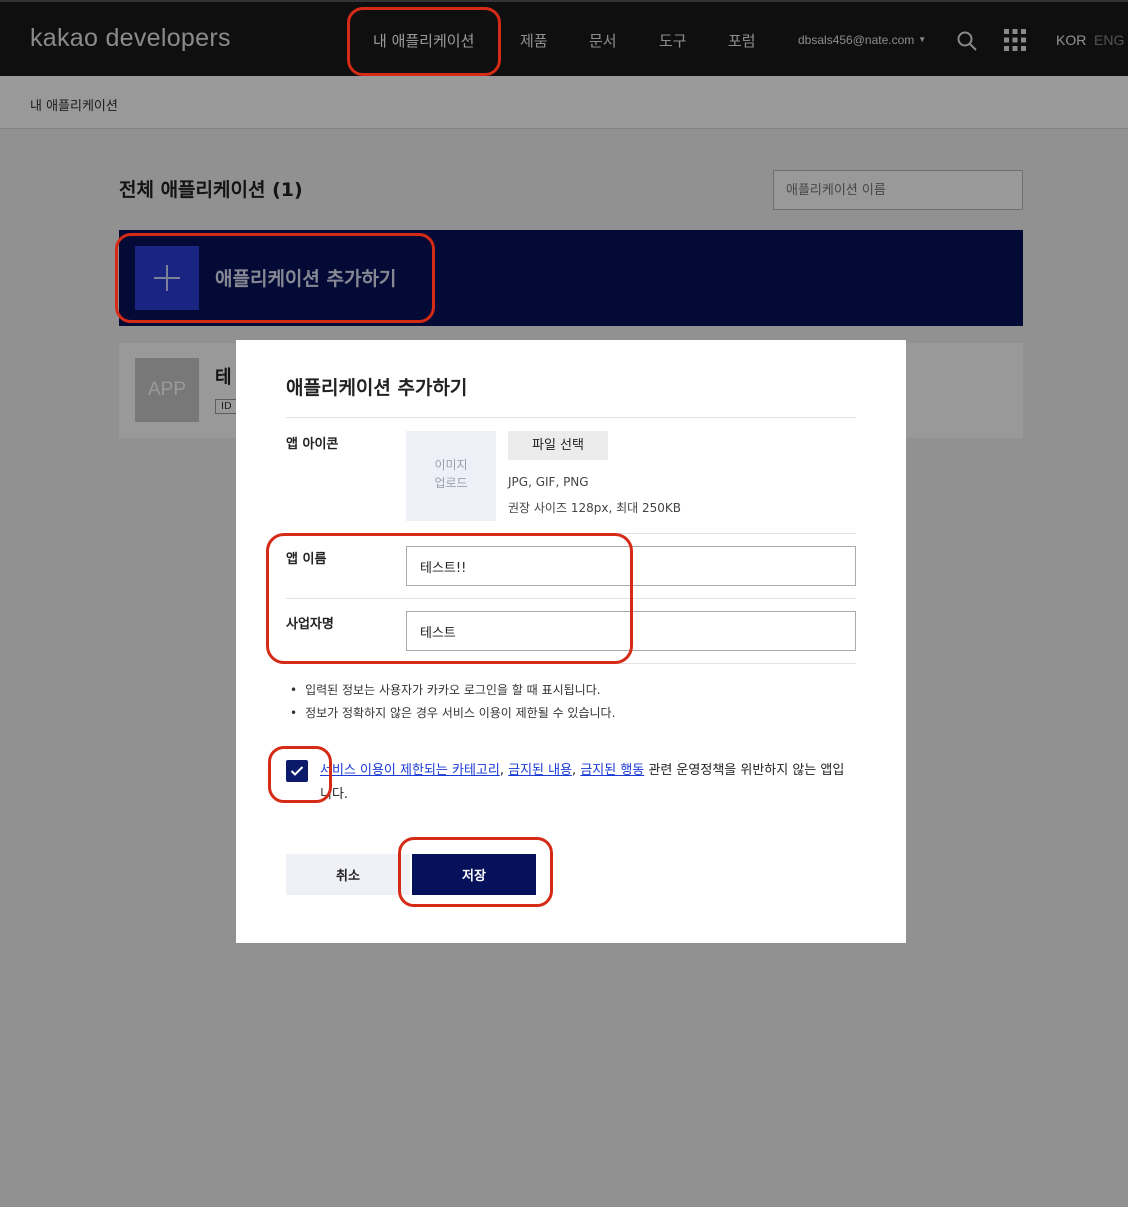 The height and width of the screenshot is (1207, 1128). Describe the element at coordinates (548, 482) in the screenshot. I see `file-formats: JPG, GIF, PNG` at that location.